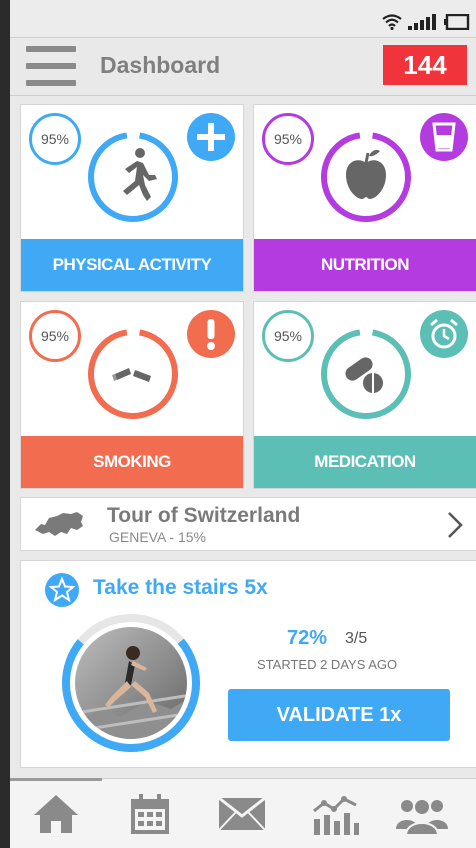 The height and width of the screenshot is (848, 476). I want to click on challenge-started: STARTED 2 DAYS AGO, so click(327, 664).